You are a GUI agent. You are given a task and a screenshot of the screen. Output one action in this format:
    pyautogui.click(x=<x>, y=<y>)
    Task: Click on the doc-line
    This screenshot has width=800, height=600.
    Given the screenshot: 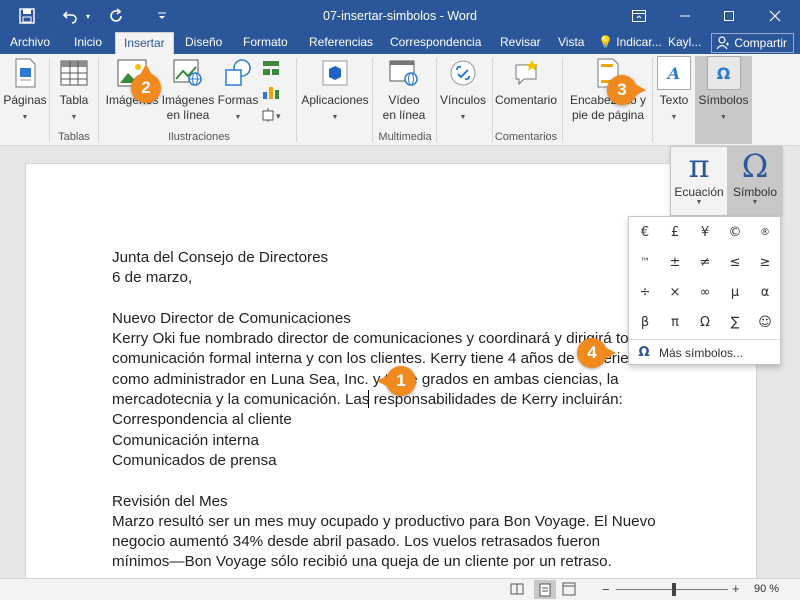 What is the action you would take?
    pyautogui.click(x=392, y=299)
    